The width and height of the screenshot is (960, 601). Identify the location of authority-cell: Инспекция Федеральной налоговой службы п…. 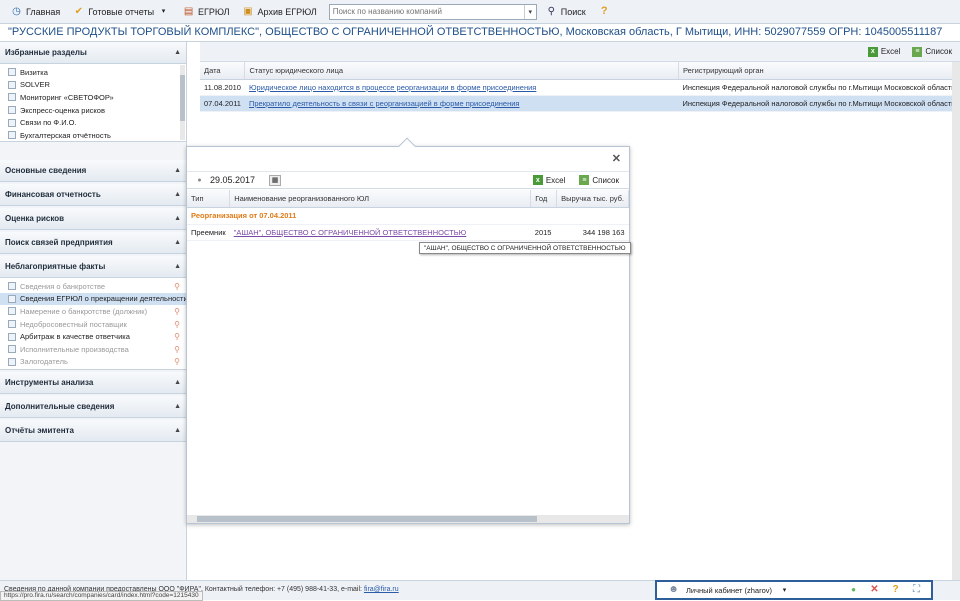
(819, 87).